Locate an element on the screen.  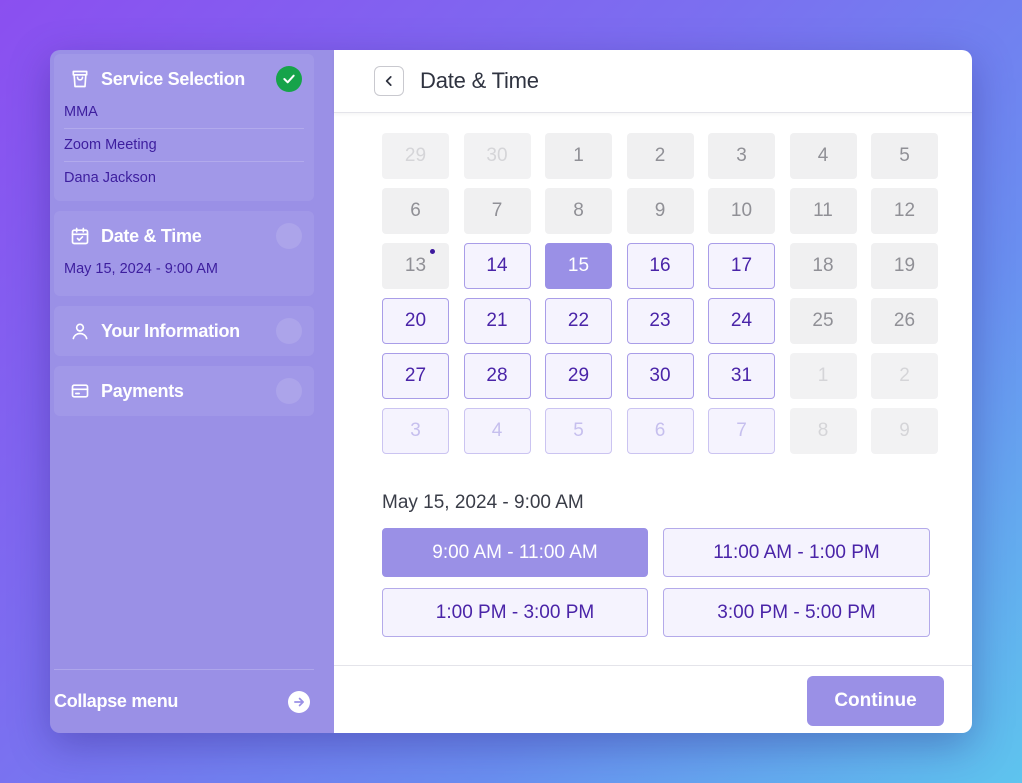
calendar-day: 28 is located at coordinates (497, 376).